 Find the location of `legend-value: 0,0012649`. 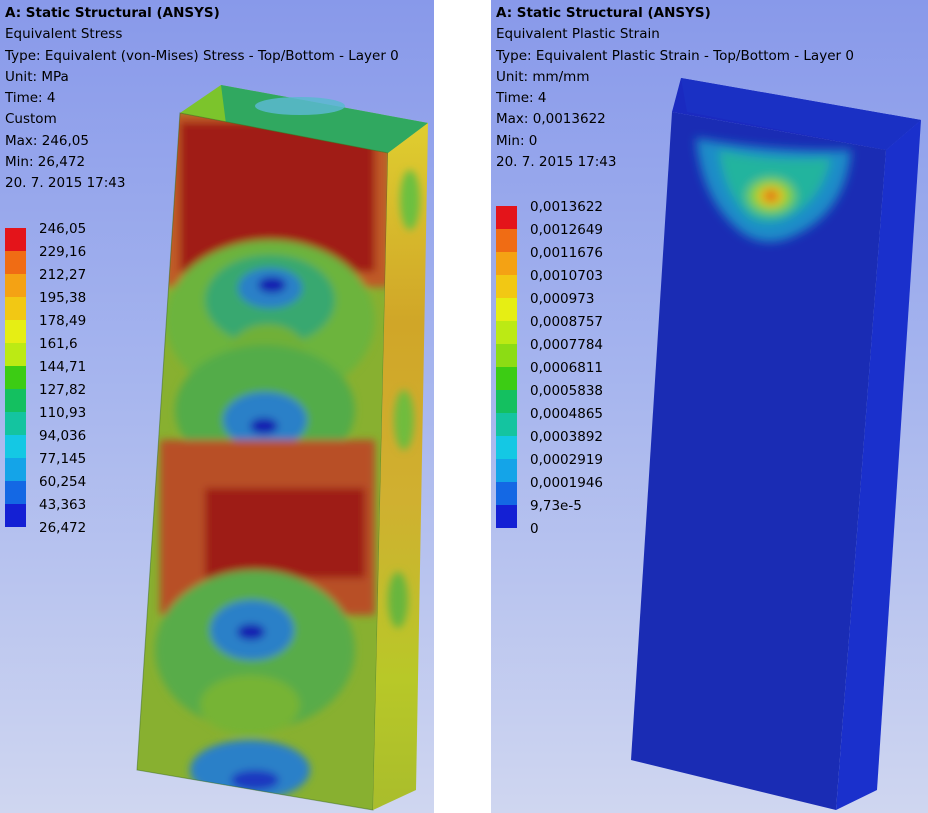

legend-value: 0,0012649 is located at coordinates (567, 230).